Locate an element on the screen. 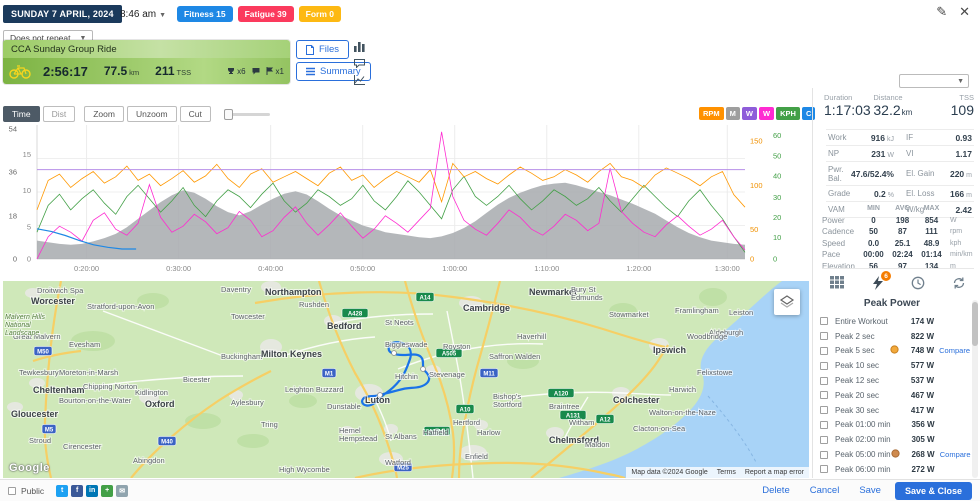 This screenshot has height=501, width=980. map-label-stratford-upon-avon: Stratford-upon-Avon is located at coordinates (120, 306).